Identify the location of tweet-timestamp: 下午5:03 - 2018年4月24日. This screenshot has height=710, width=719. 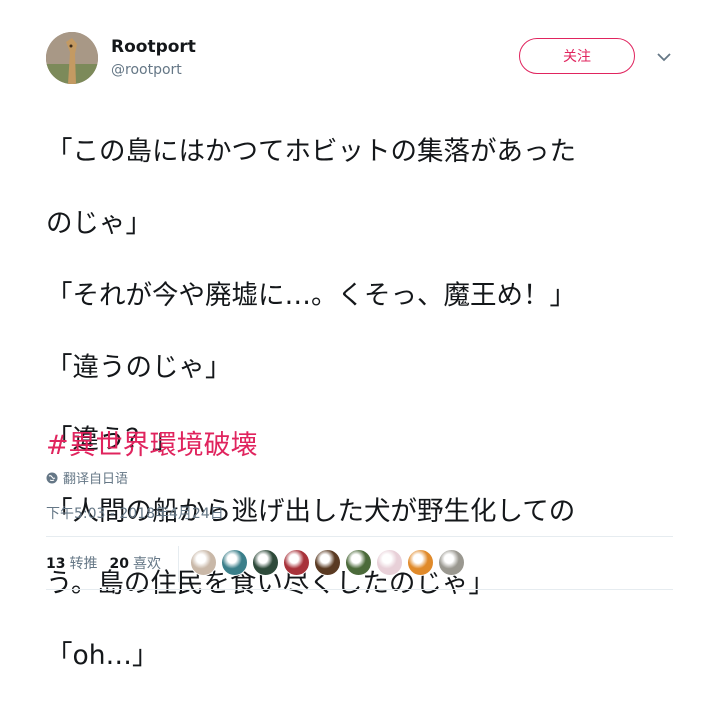
(135, 513).